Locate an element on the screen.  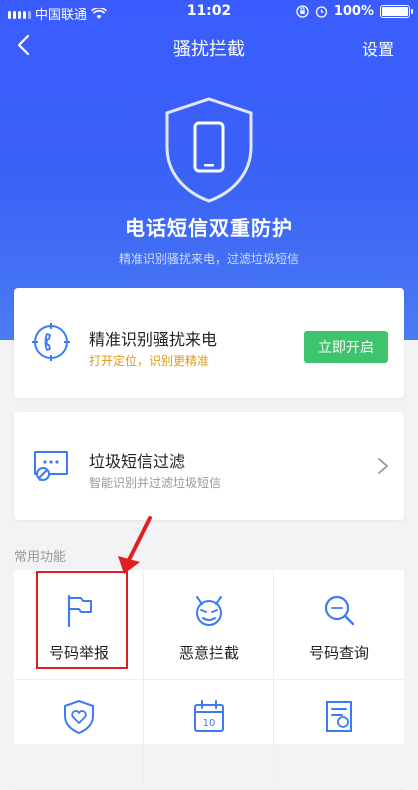
annotation-arrow-icon is located at coordinates (135, 545).